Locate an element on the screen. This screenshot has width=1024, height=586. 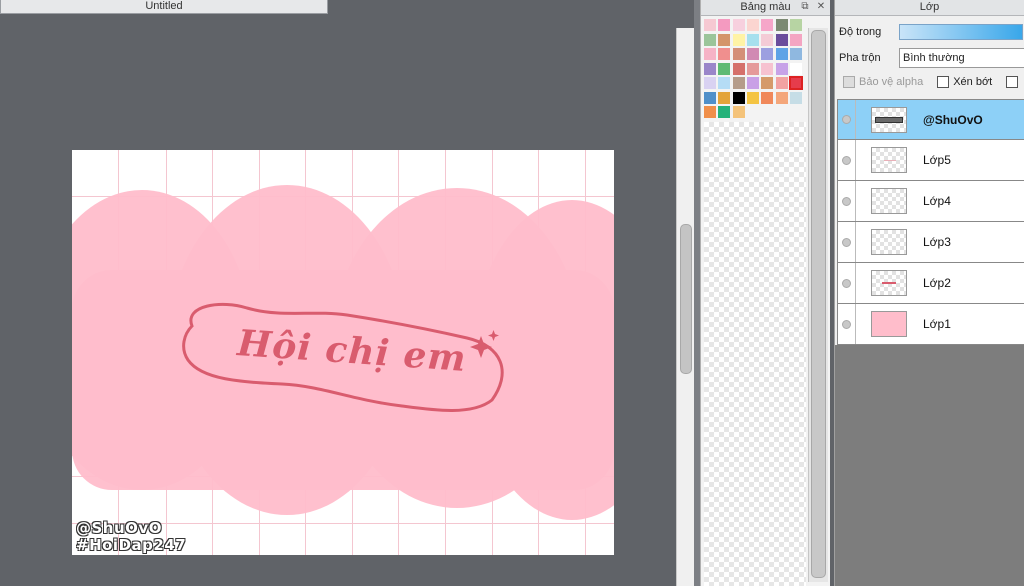
opacity-row: Độ trong is located at coordinates (931, 32).